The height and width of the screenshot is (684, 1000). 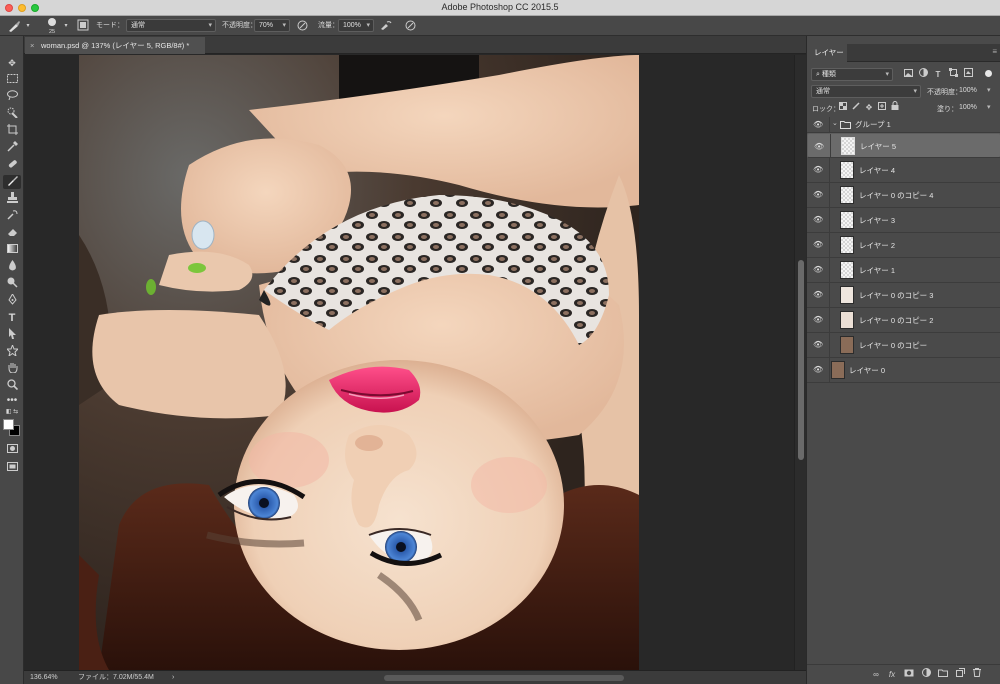 What do you see at coordinates (876, 675) in the screenshot?
I see `link-layers-icon: ∞` at bounding box center [876, 675].